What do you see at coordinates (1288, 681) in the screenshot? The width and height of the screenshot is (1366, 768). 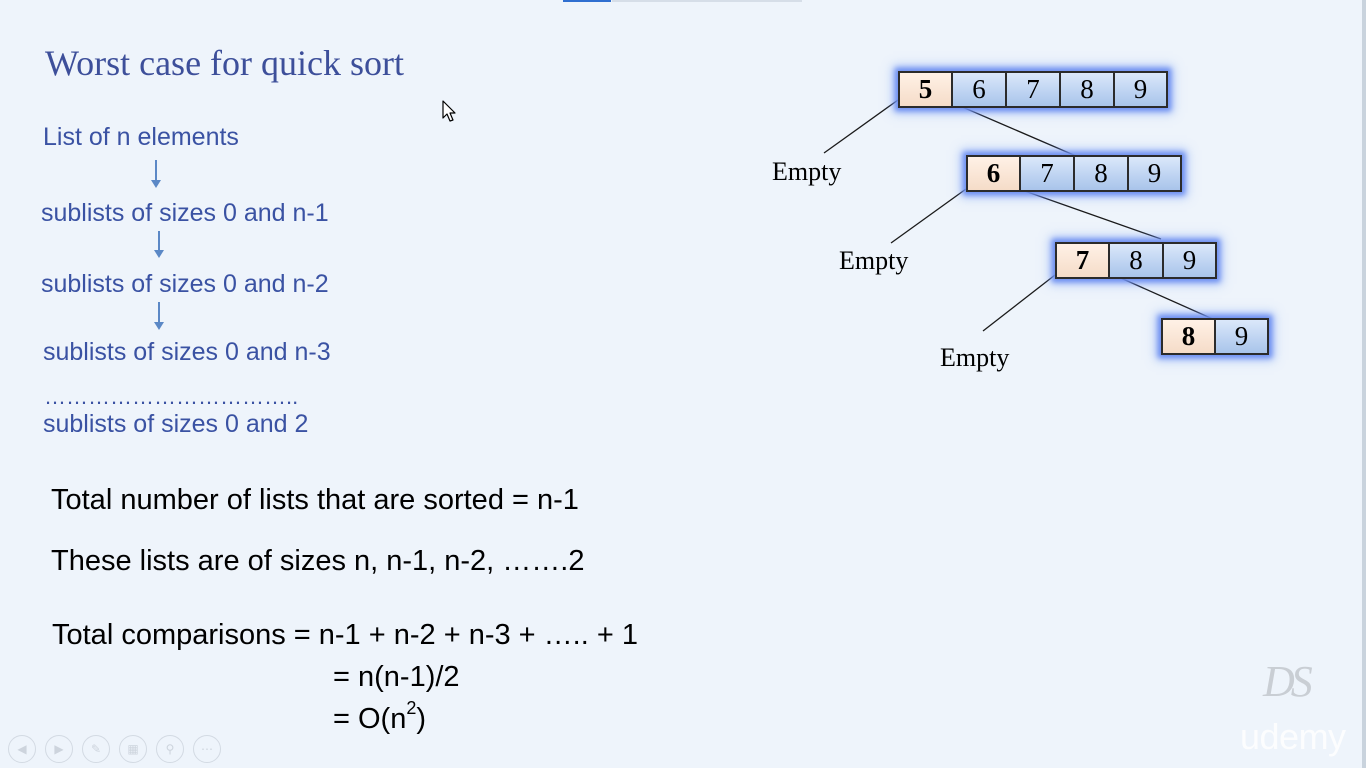 I see `ds-logo: DS` at bounding box center [1288, 681].